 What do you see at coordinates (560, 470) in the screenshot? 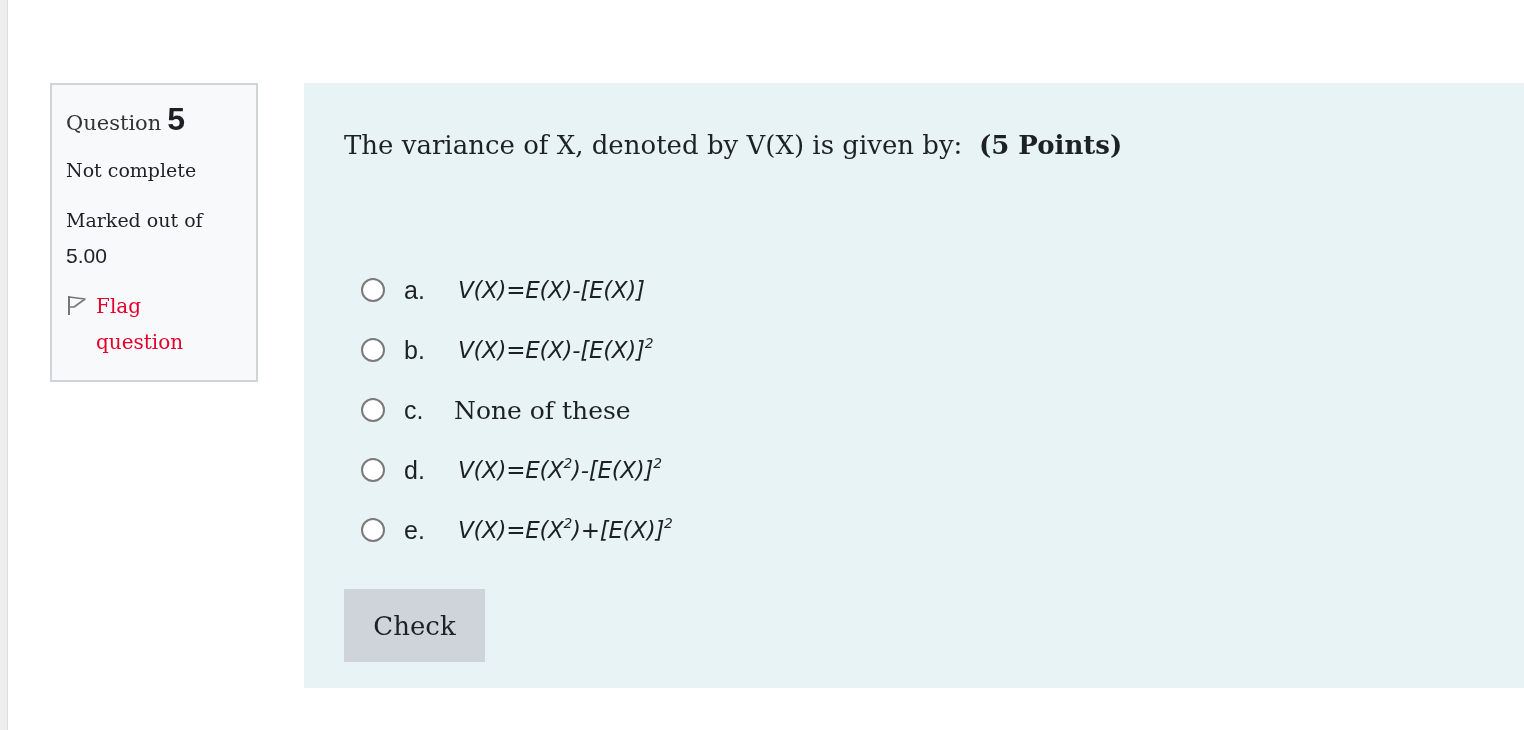
I see `option-formula: V(X)=E(X$^{2}$)-[E(X)]$^{2}$` at bounding box center [560, 470].